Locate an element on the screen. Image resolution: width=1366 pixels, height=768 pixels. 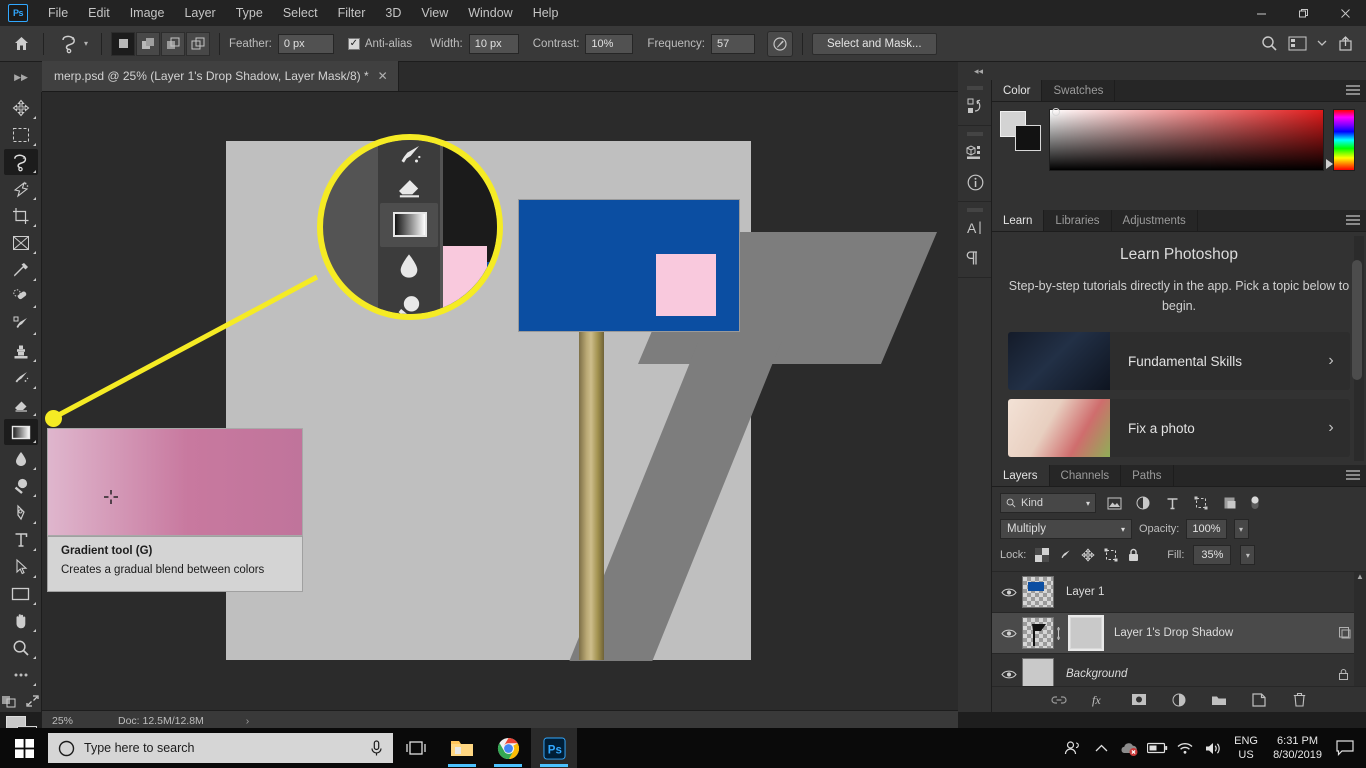
microphone-icon is located at coordinates (376, 748).